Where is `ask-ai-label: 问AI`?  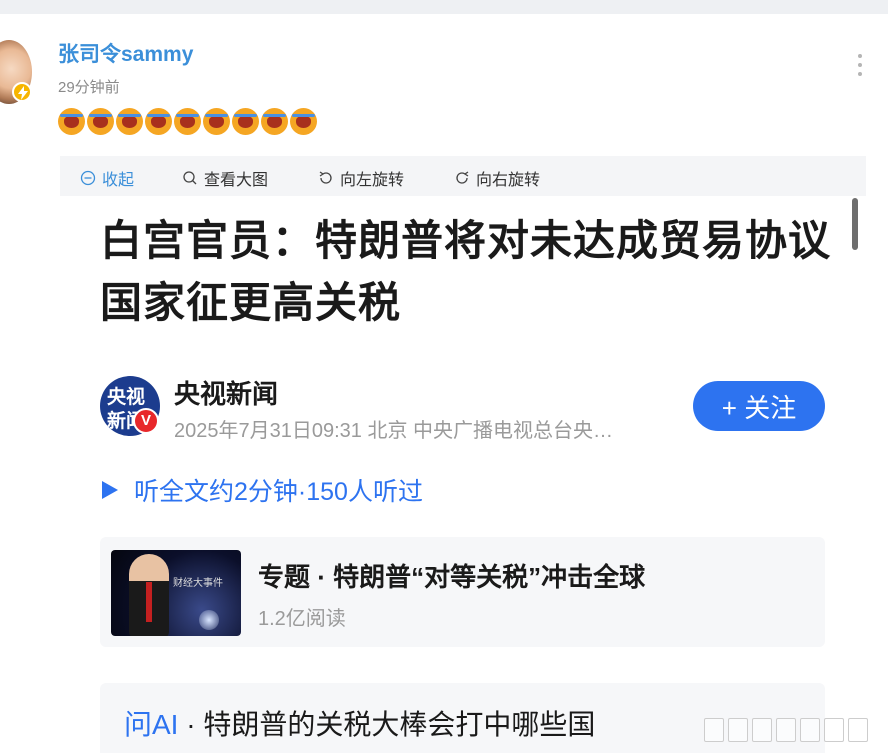 ask-ai-label: 问AI is located at coordinates (151, 724).